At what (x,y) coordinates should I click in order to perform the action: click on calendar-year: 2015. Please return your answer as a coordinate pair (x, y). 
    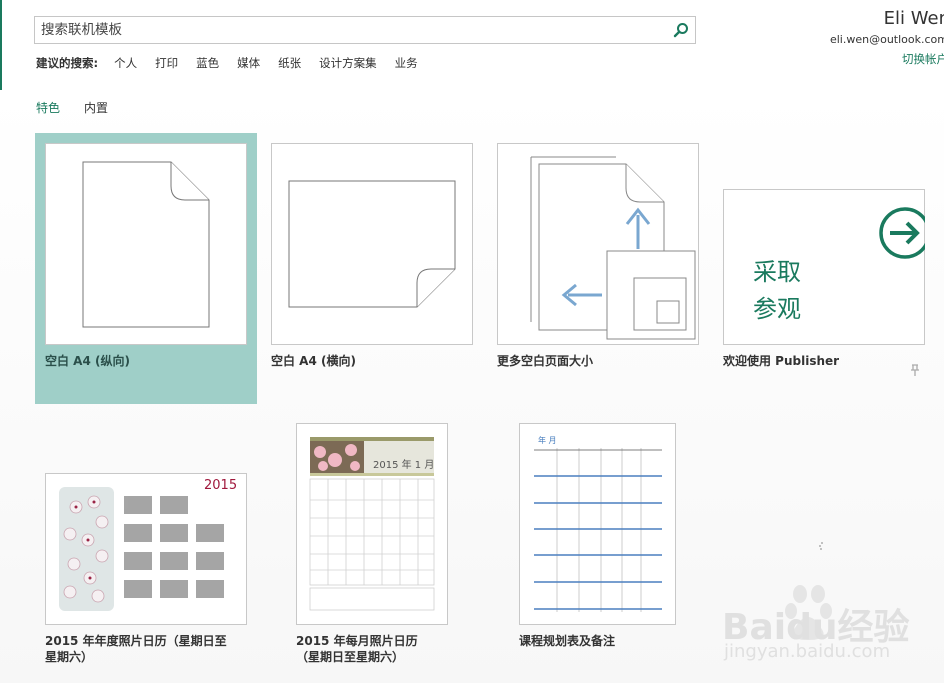
    Looking at the image, I should click on (221, 485).